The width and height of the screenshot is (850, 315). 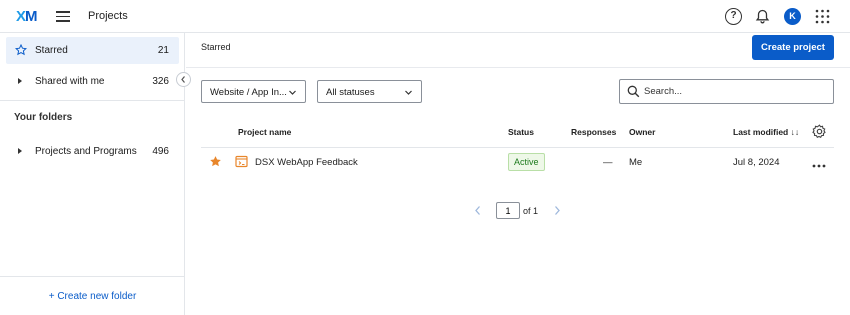 What do you see at coordinates (163, 50) in the screenshot?
I see `sidebar-item-count: 21` at bounding box center [163, 50].